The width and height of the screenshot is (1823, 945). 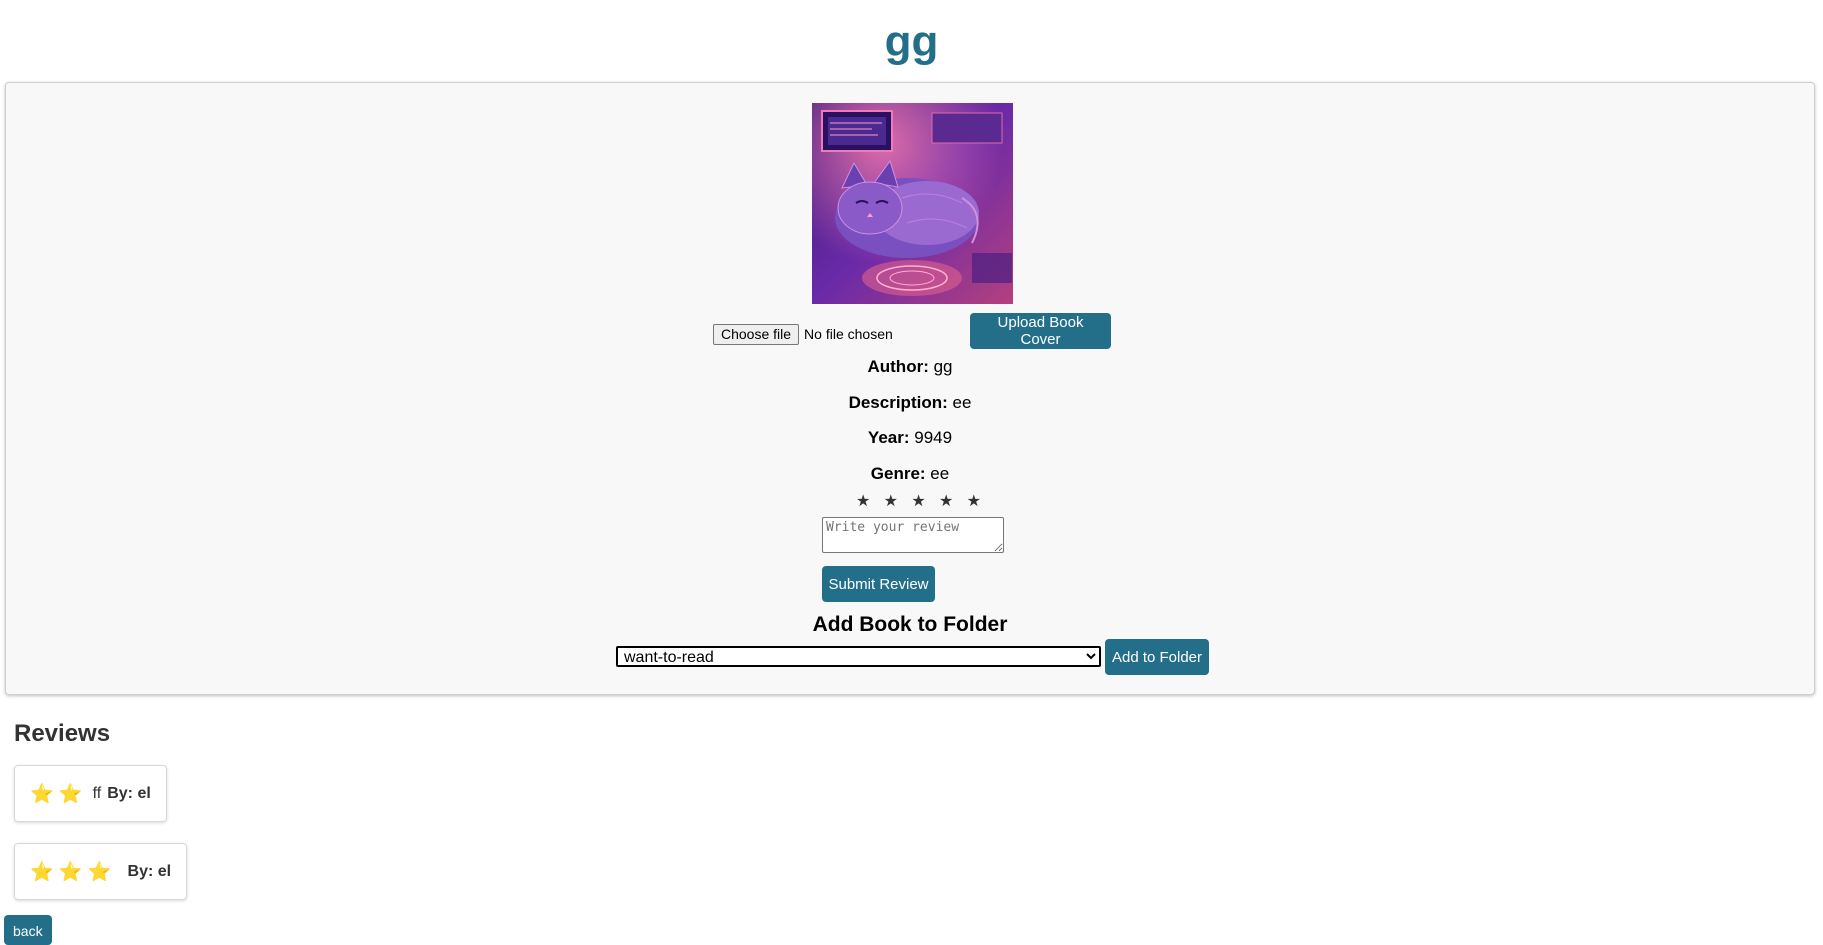 I want to click on description-row: Description: ee, so click(x=910, y=403).